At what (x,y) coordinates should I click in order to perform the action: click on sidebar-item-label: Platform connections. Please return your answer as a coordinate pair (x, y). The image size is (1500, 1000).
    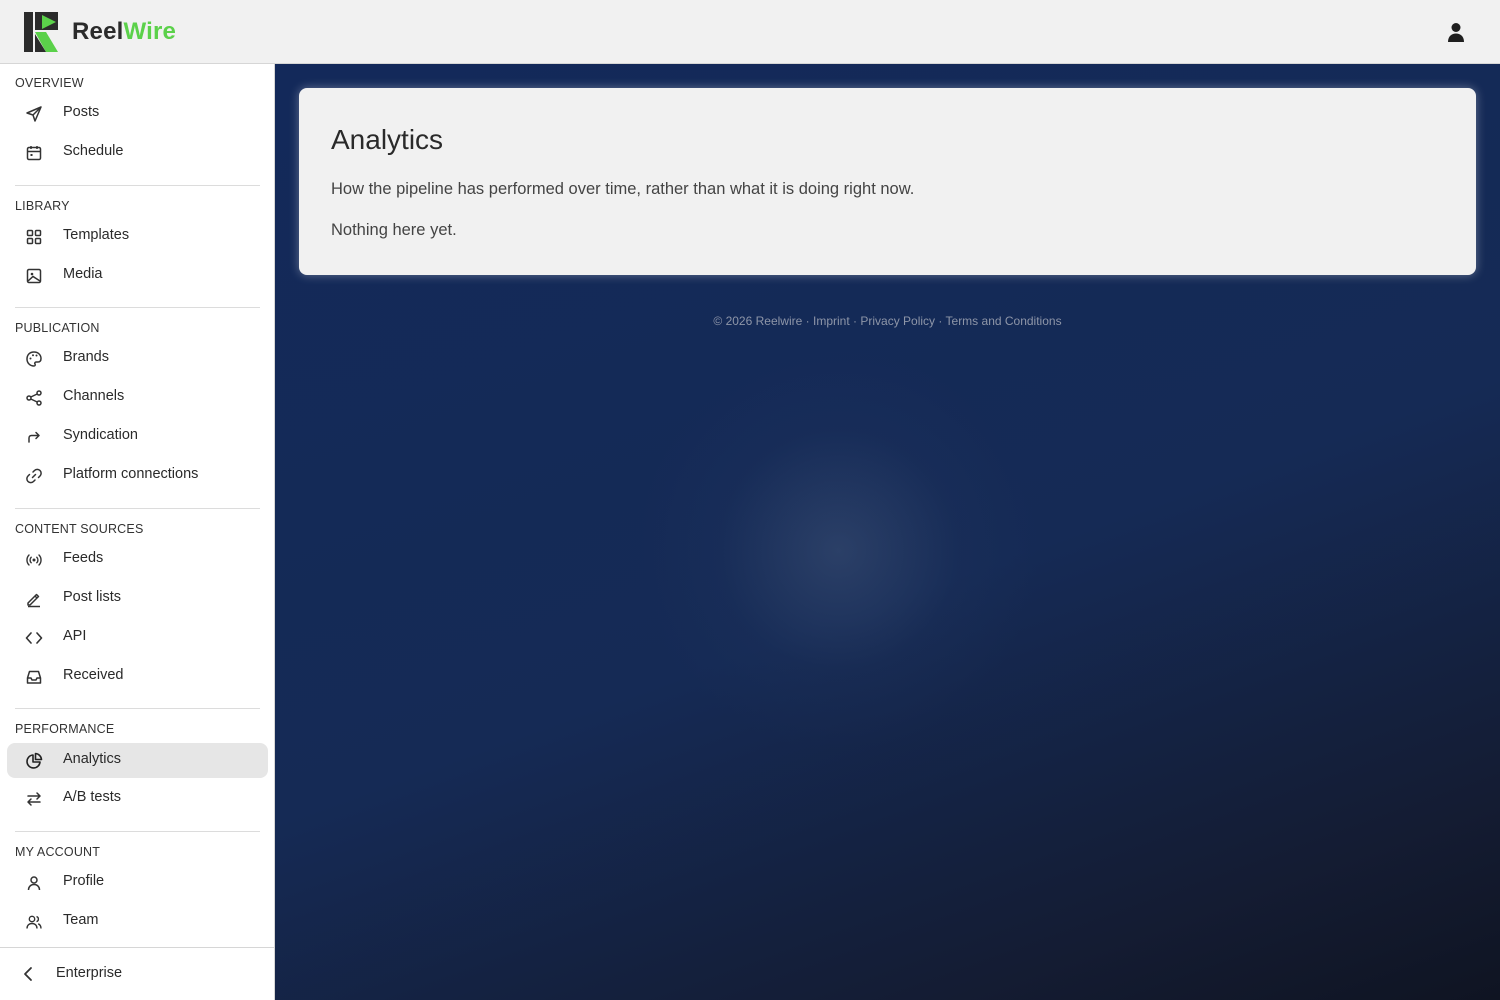
    Looking at the image, I should click on (131, 474).